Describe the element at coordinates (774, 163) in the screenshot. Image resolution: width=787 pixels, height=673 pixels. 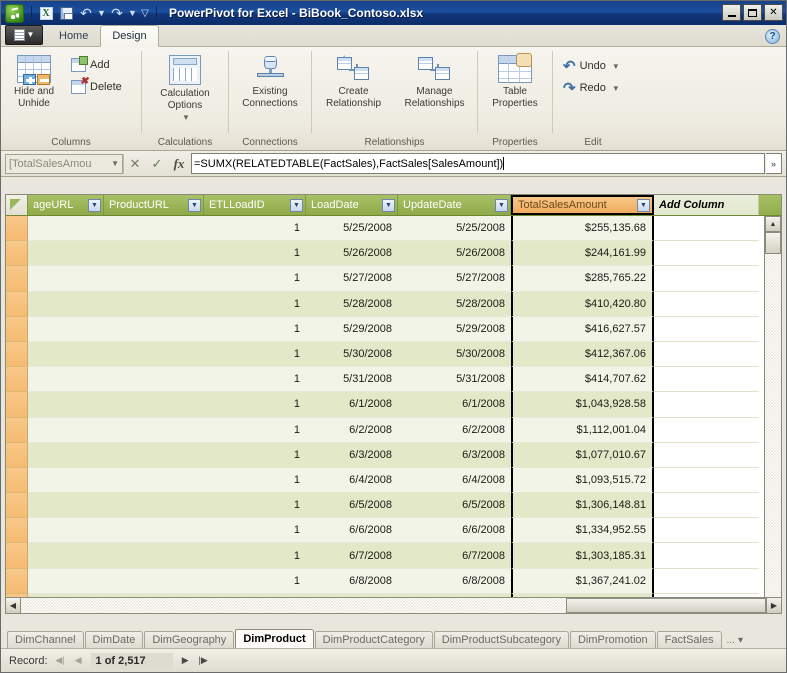
I see `expand-formula-bar-button: »` at that location.